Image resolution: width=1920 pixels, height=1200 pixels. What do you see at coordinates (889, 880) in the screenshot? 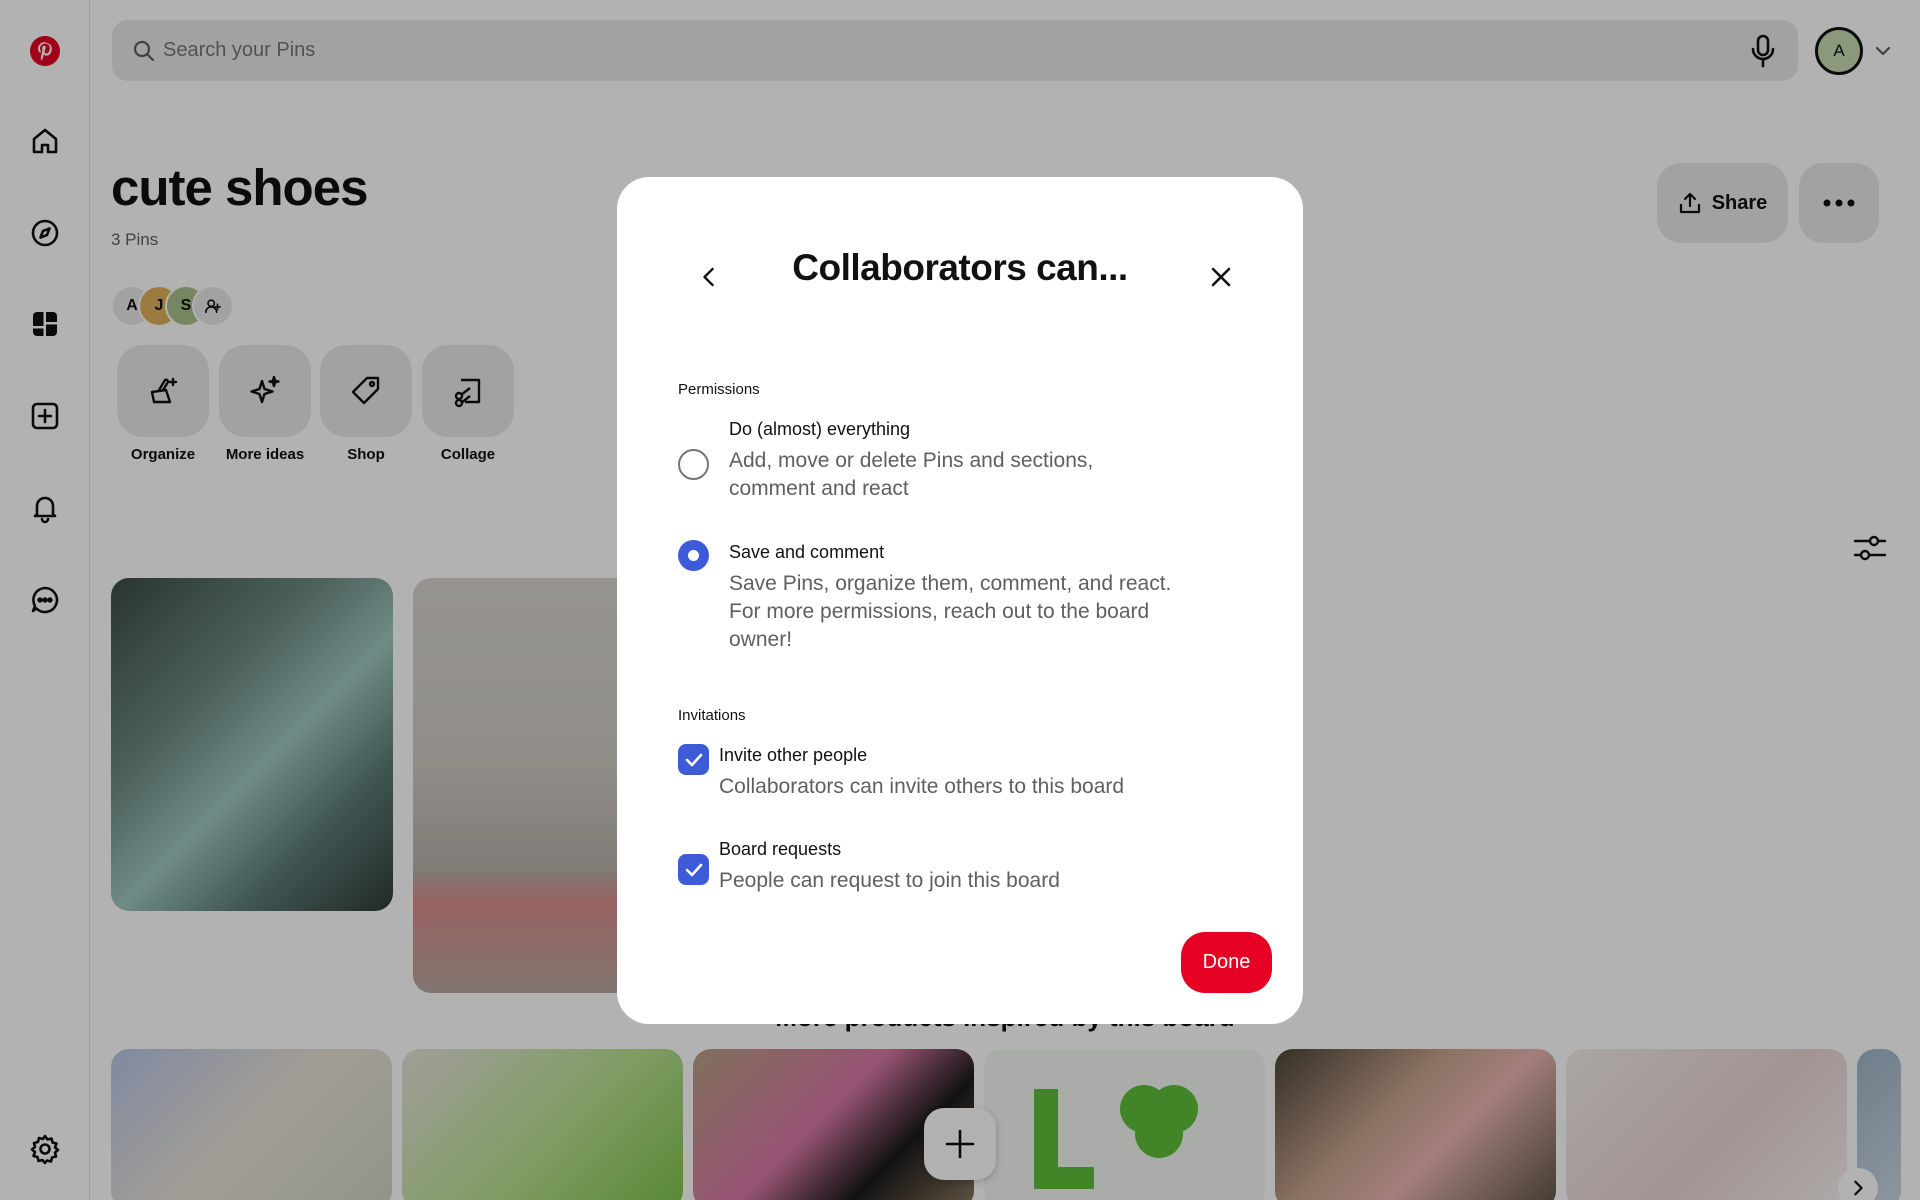
I see `invitation-option-desc: People can request to join this board` at bounding box center [889, 880].